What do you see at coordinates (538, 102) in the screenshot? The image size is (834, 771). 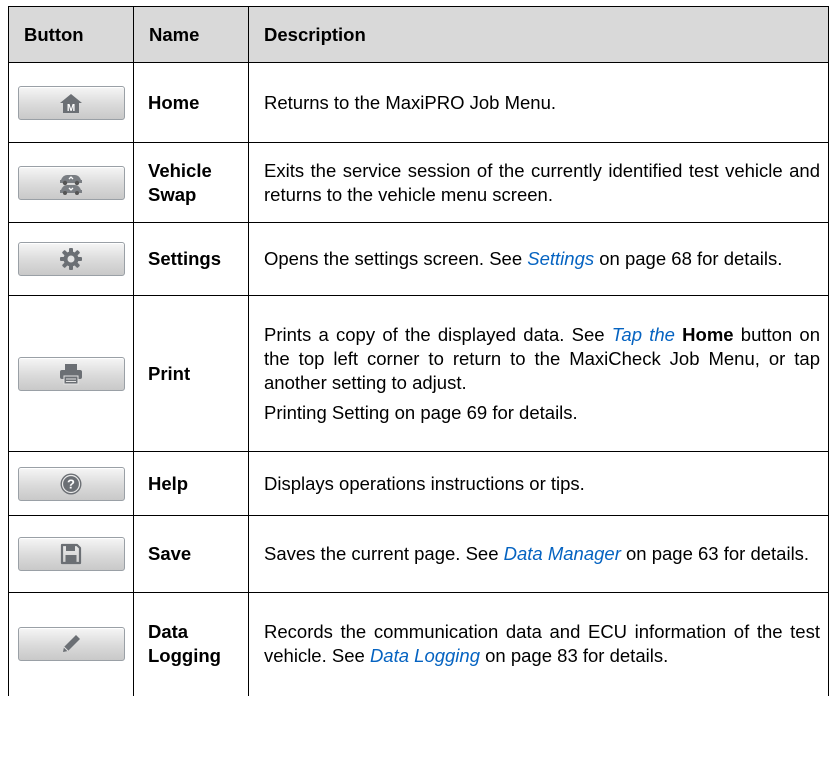 I see `row-description: Returns to the MaxiPRO Job Menu.` at bounding box center [538, 102].